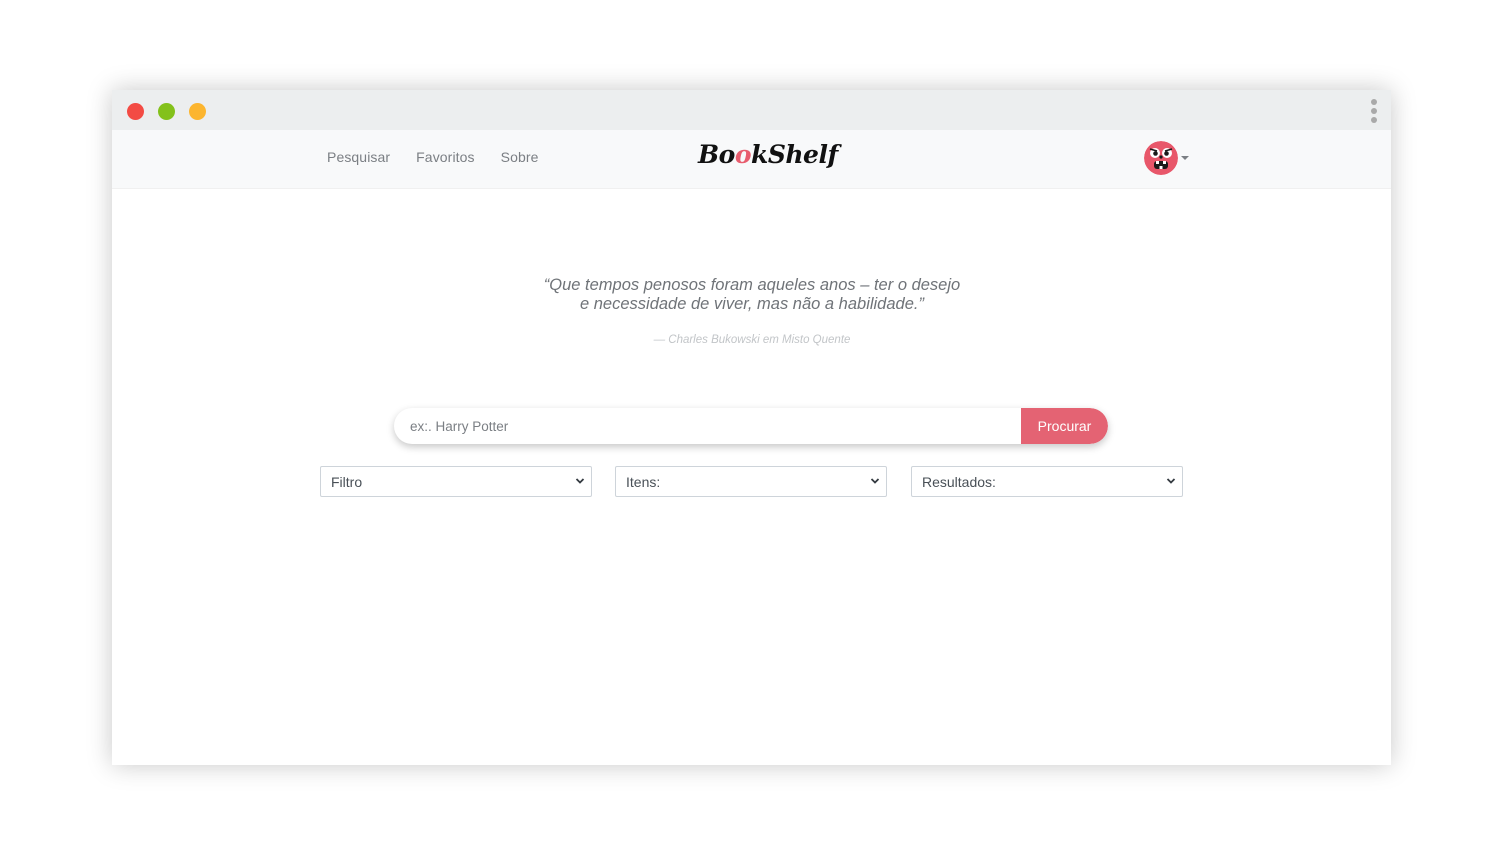 The height and width of the screenshot is (867, 1504). What do you see at coordinates (794, 154) in the screenshot?
I see `brand-text-end: kShelf` at bounding box center [794, 154].